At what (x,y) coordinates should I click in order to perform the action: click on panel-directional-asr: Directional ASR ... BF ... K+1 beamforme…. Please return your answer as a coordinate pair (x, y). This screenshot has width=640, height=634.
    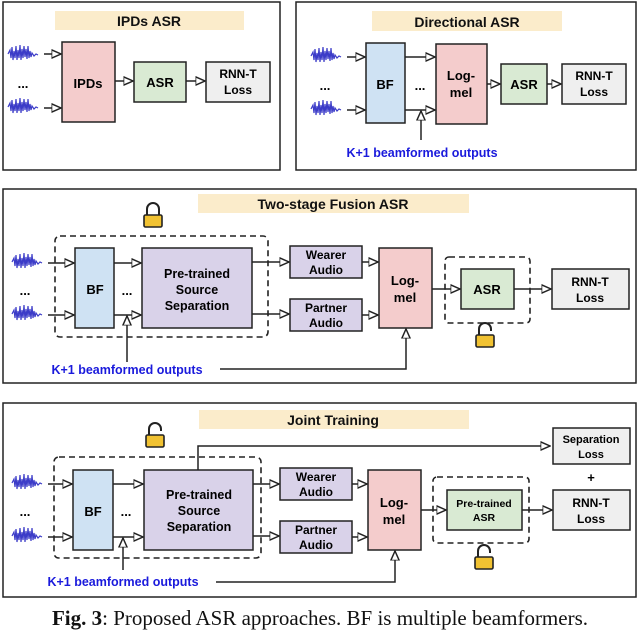
    Looking at the image, I should click on (466, 86).